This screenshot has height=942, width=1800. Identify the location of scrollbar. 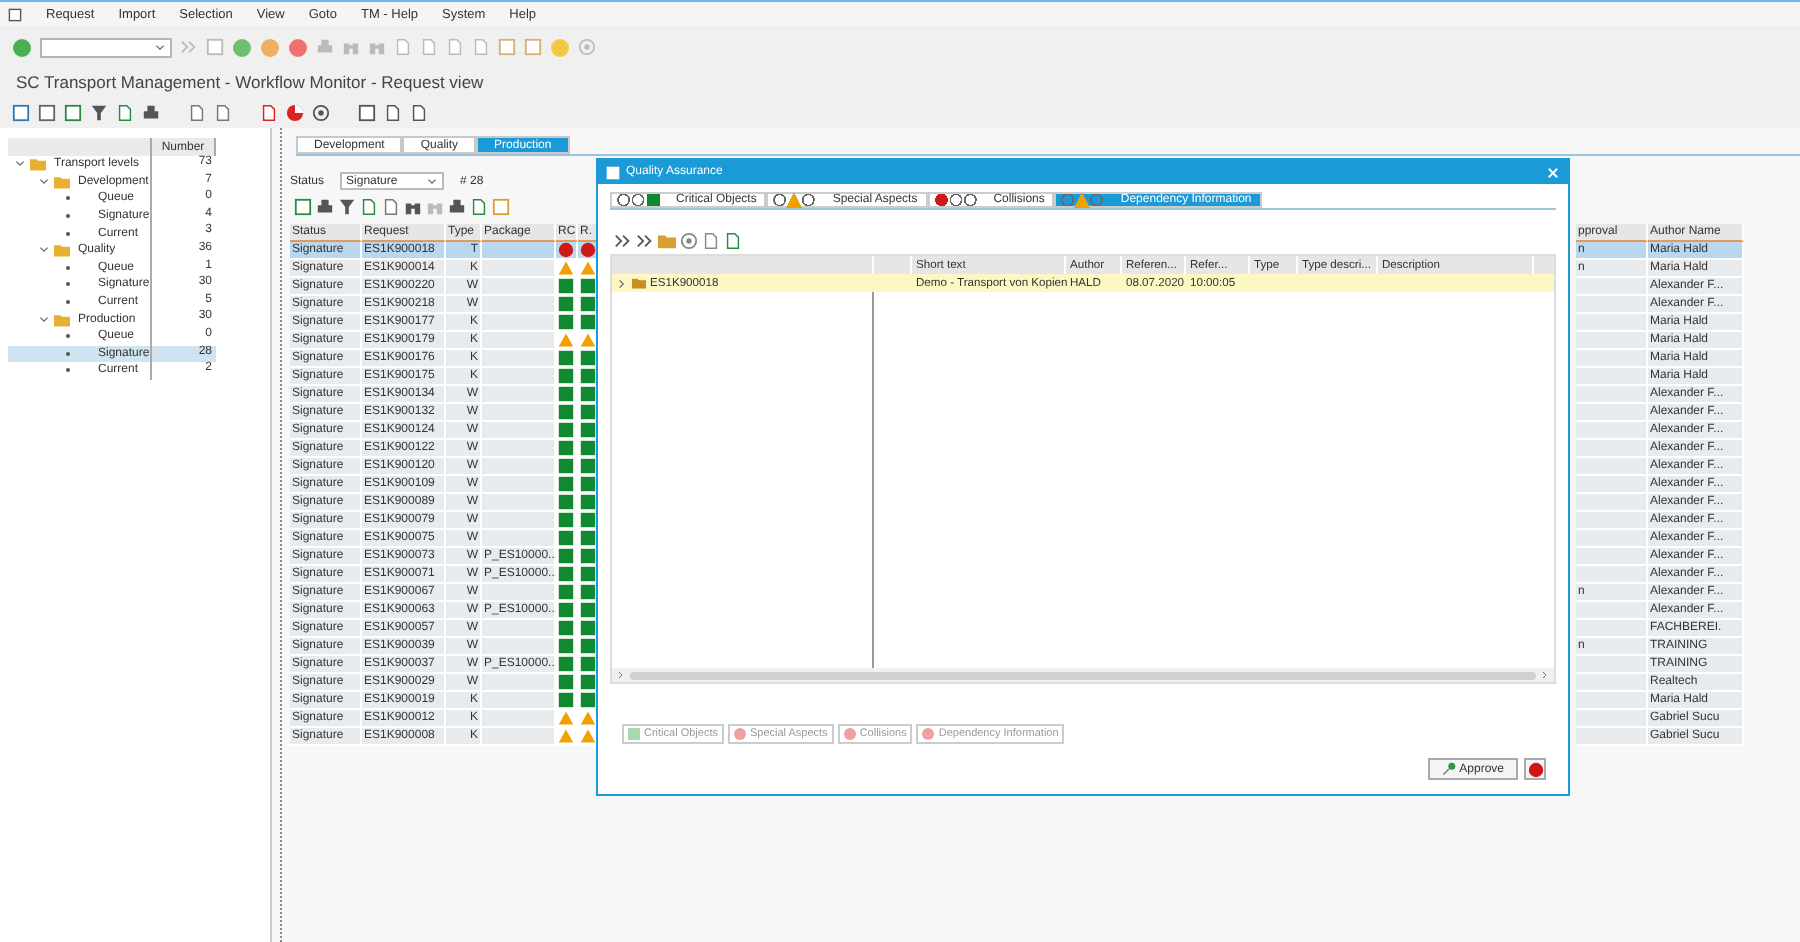
(1083, 675).